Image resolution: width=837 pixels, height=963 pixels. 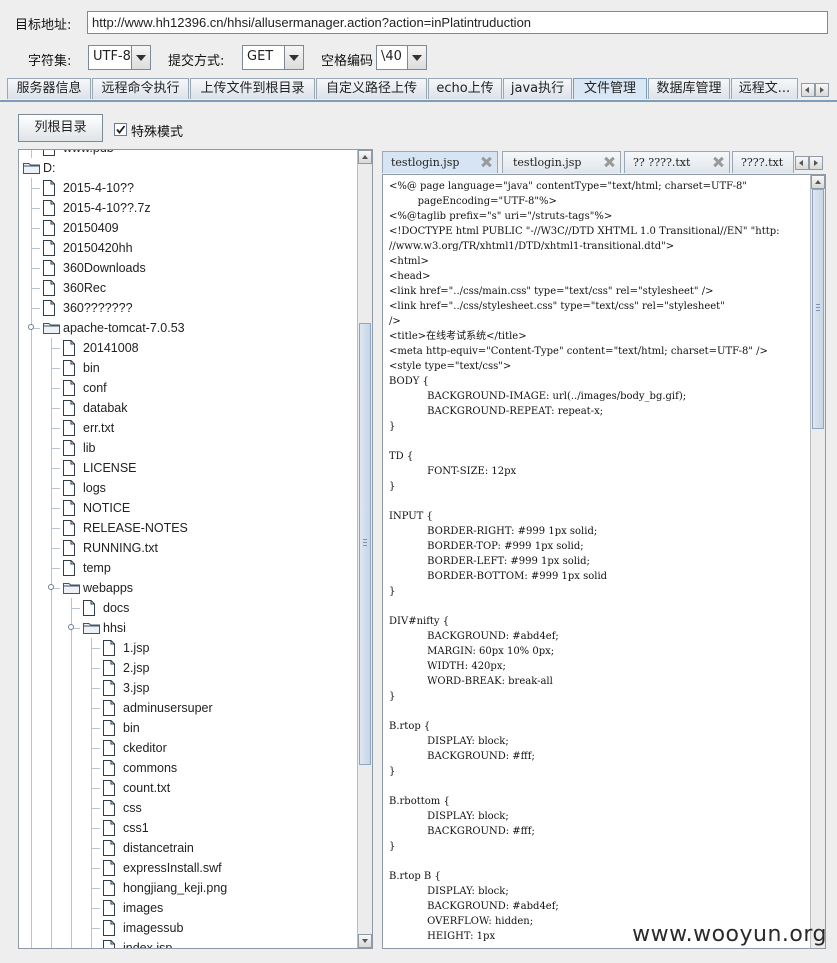 What do you see at coordinates (677, 162) in the screenshot?
I see `file-tab: ?? ????.txt` at bounding box center [677, 162].